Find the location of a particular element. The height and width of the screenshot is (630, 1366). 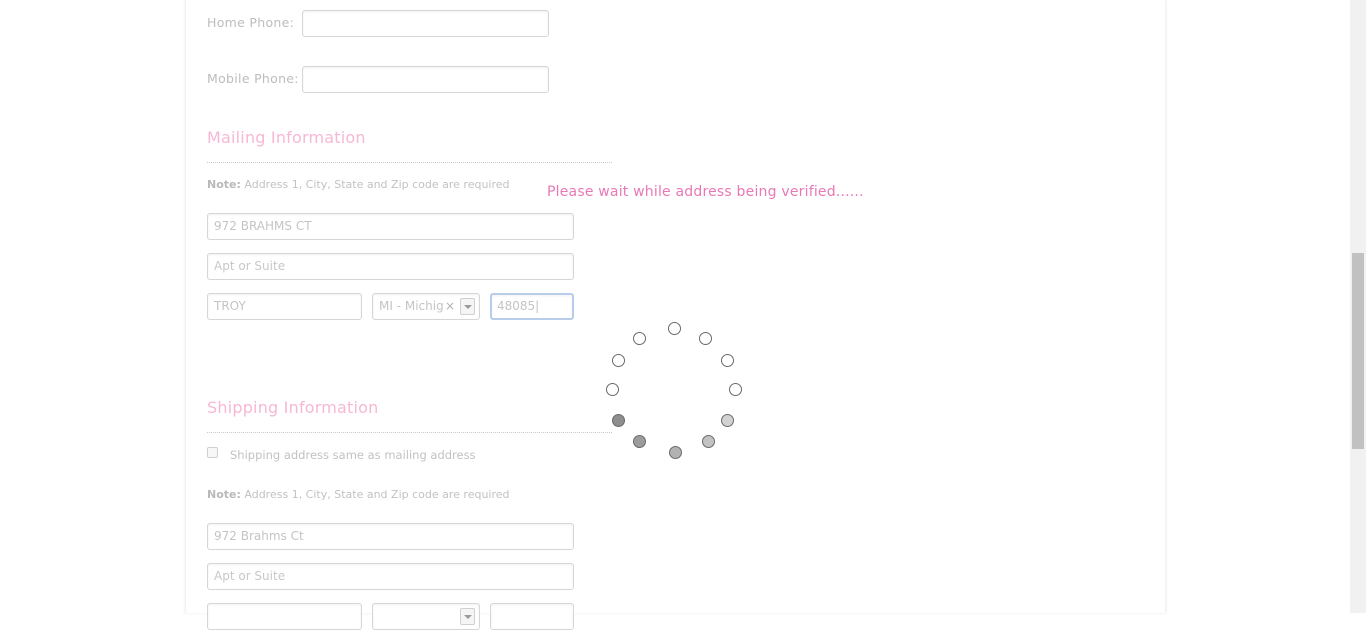

mailing-divider is located at coordinates (409, 162).